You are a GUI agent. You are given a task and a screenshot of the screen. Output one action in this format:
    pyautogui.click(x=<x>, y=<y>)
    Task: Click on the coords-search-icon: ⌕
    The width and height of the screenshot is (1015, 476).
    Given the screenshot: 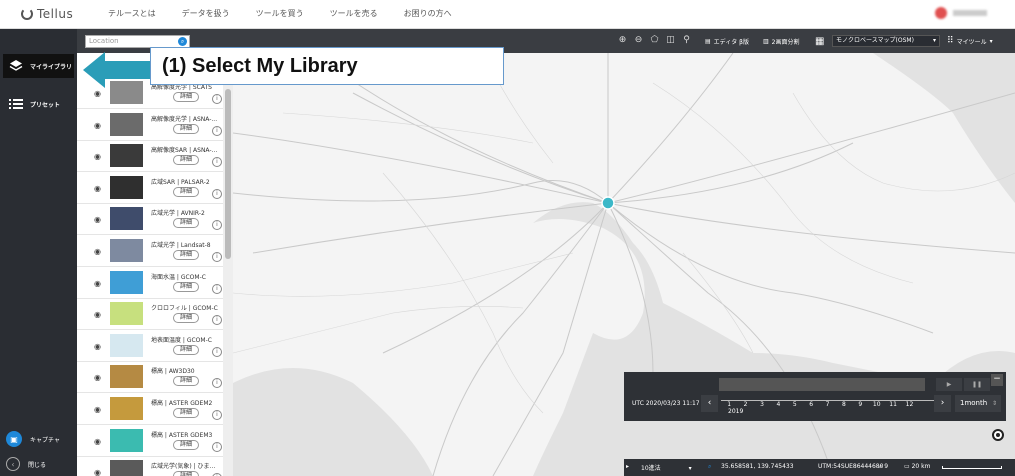 What is the action you would take?
    pyautogui.click(x=709, y=467)
    